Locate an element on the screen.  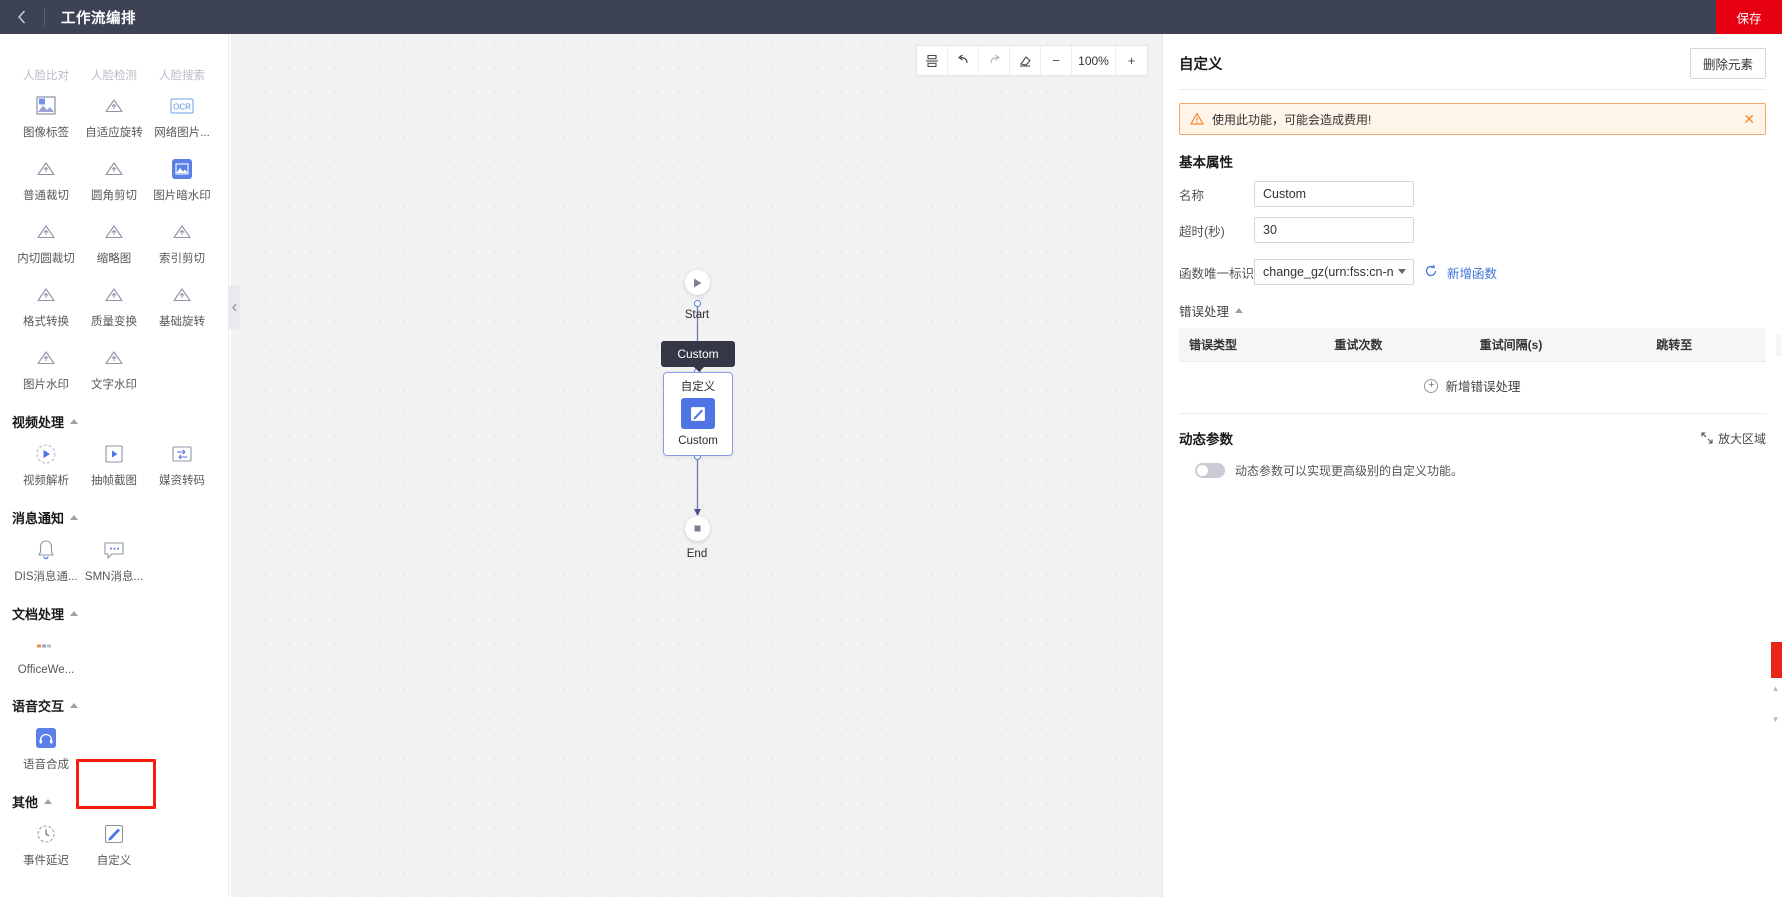
caret-down-icon: ▼ is located at coordinates (1776, 719).